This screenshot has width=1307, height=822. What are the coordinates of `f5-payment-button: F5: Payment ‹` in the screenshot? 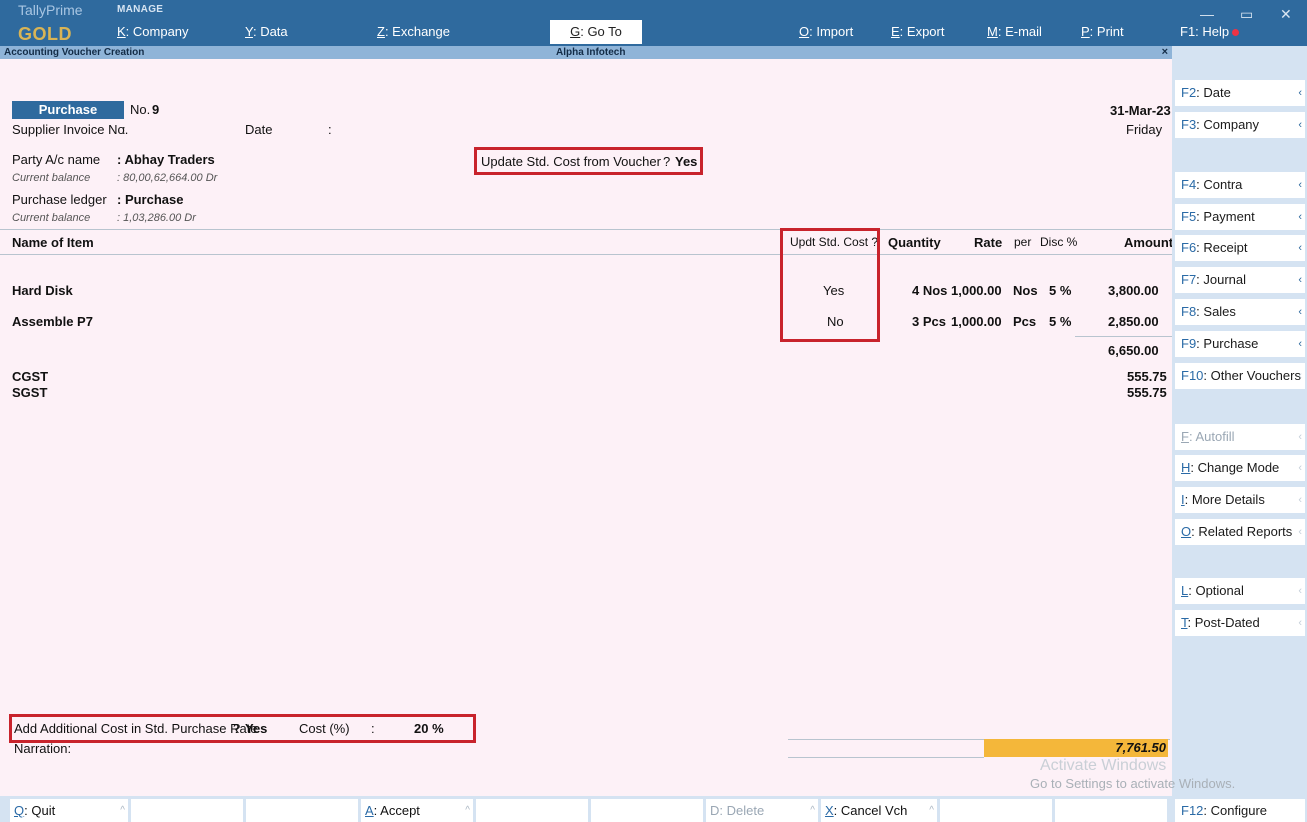 It's located at (1240, 217).